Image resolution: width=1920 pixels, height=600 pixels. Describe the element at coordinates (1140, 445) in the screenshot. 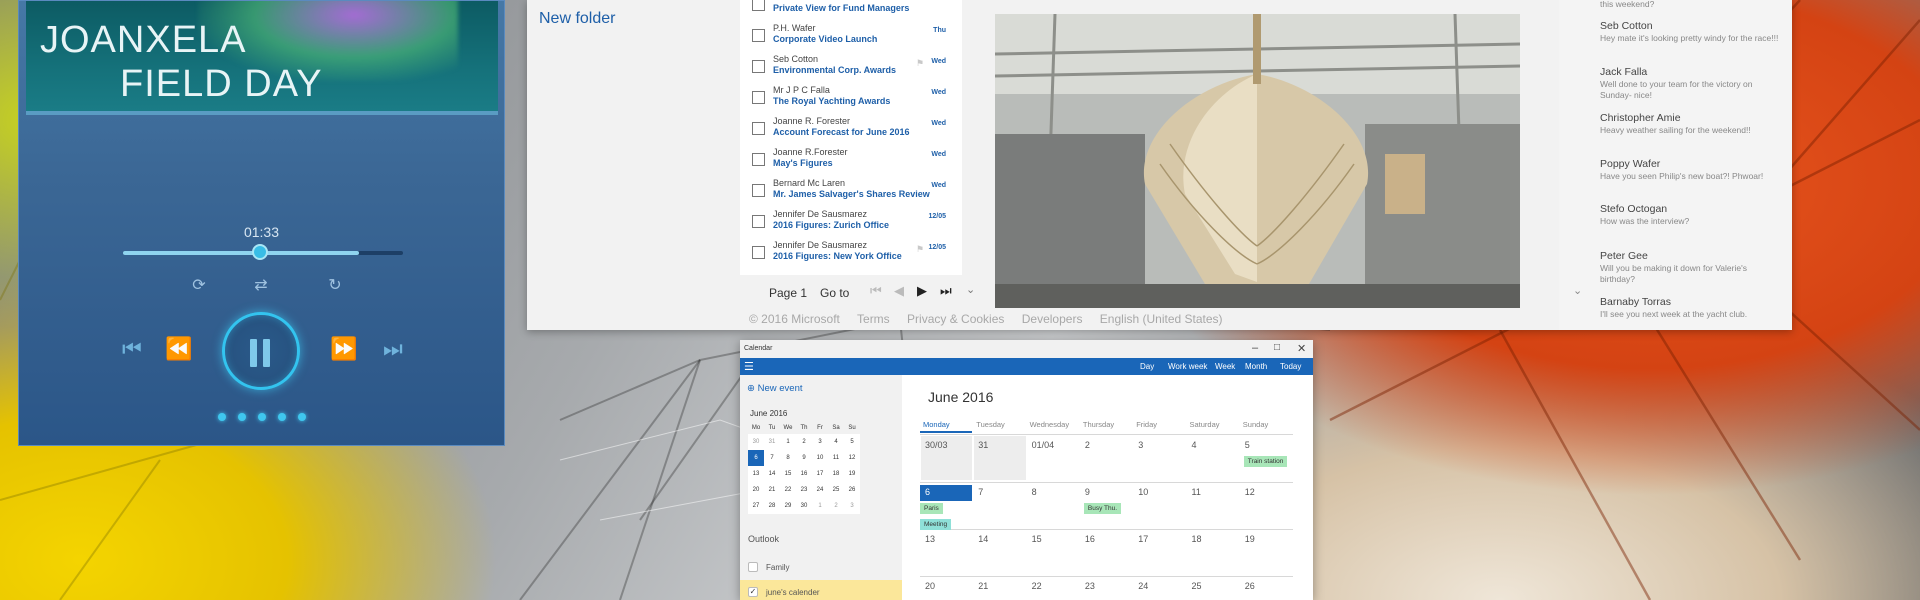

I see `calendar-day: 3` at that location.